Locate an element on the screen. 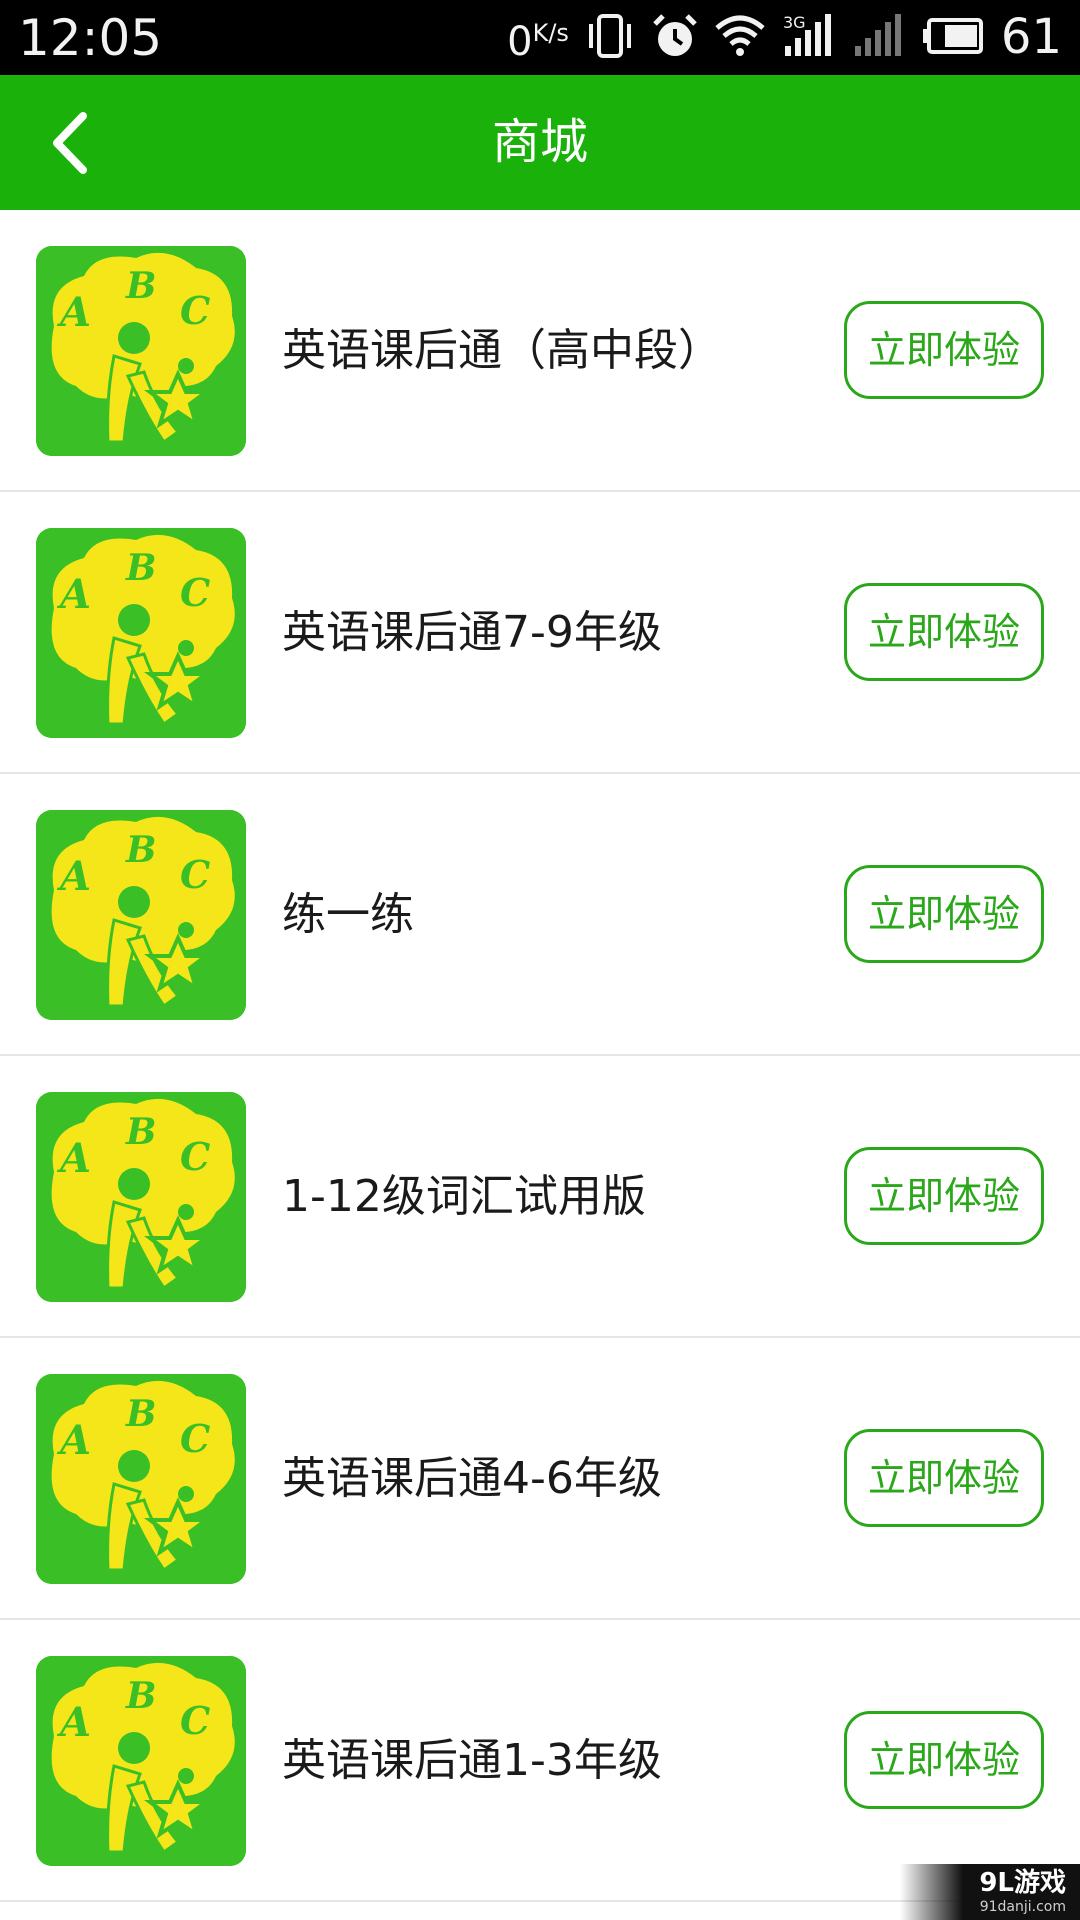 Image resolution: width=1080 pixels, height=1920 pixels. status-bar: 12:05 0K/s 3G 61 is located at coordinates (540, 37).